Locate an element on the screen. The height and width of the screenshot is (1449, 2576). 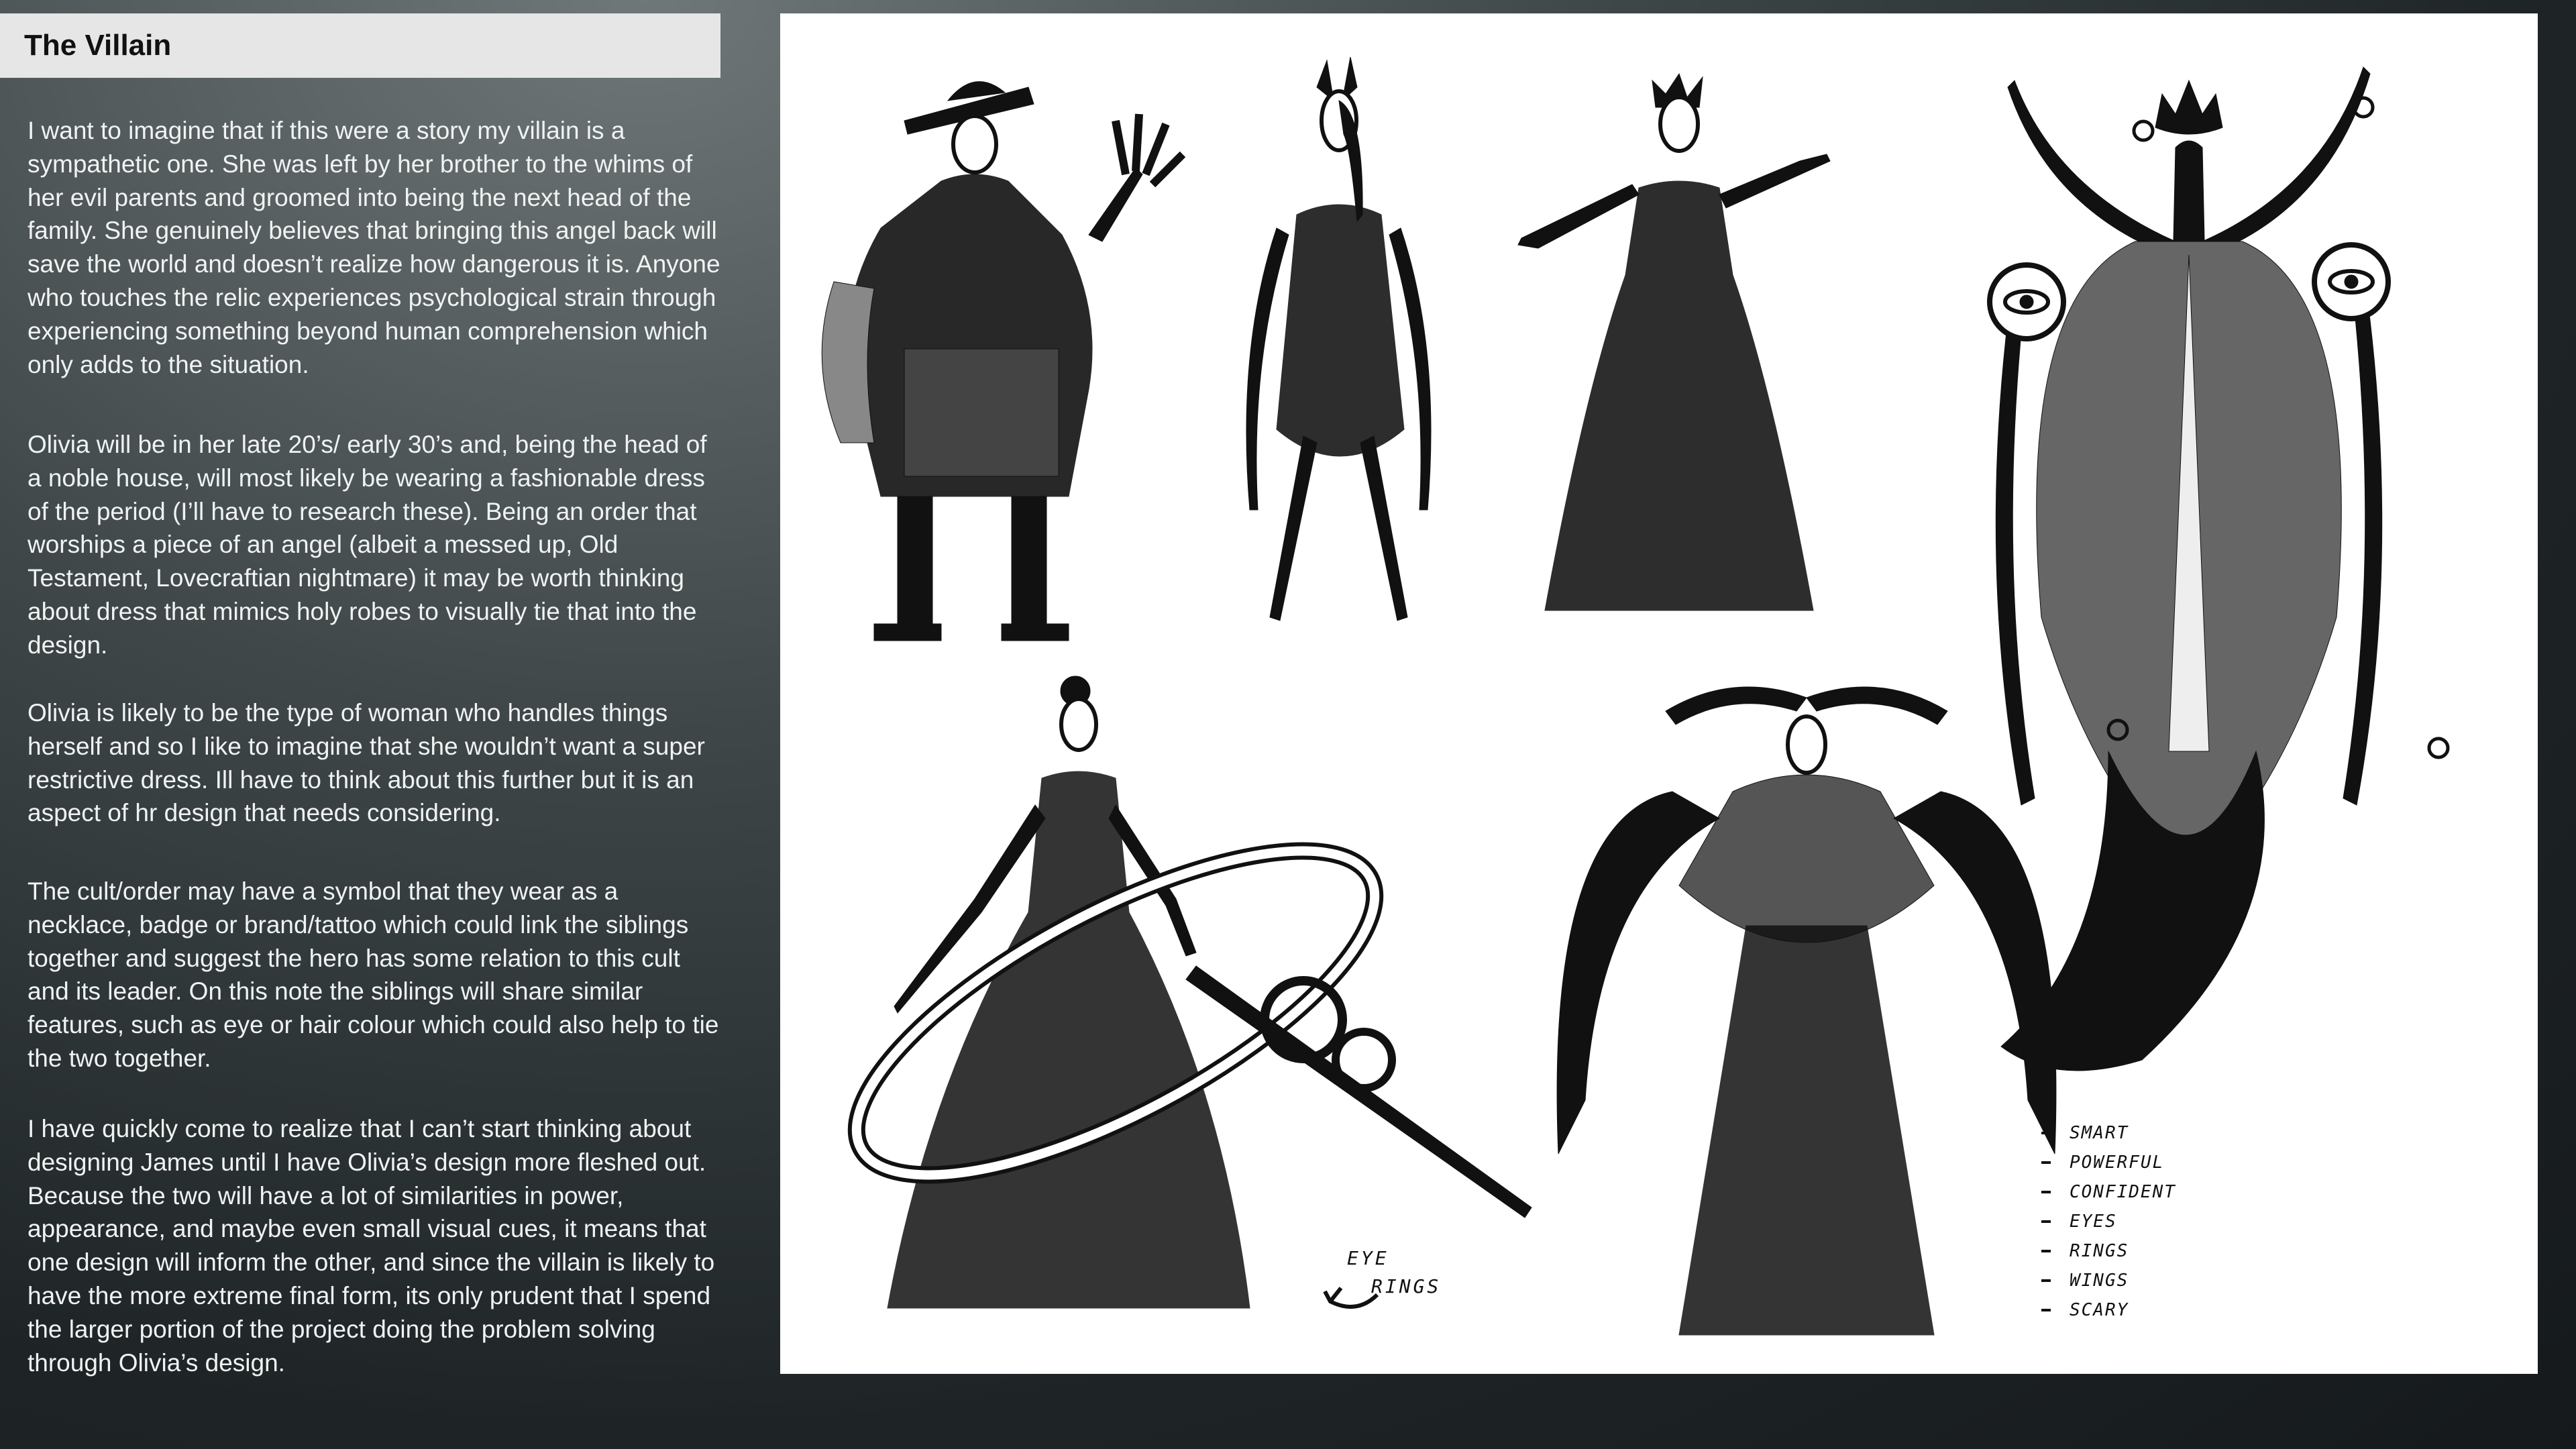
note-item: SCARY is located at coordinates (2108, 1310).